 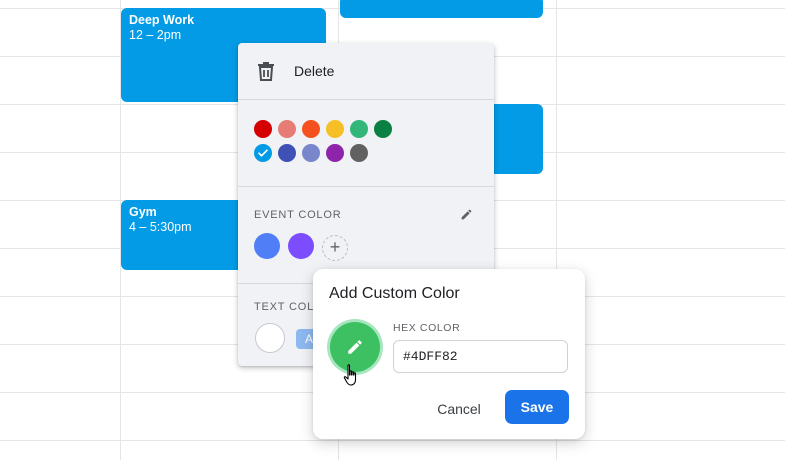 What do you see at coordinates (314, 71) in the screenshot?
I see `delete-label: Delete` at bounding box center [314, 71].